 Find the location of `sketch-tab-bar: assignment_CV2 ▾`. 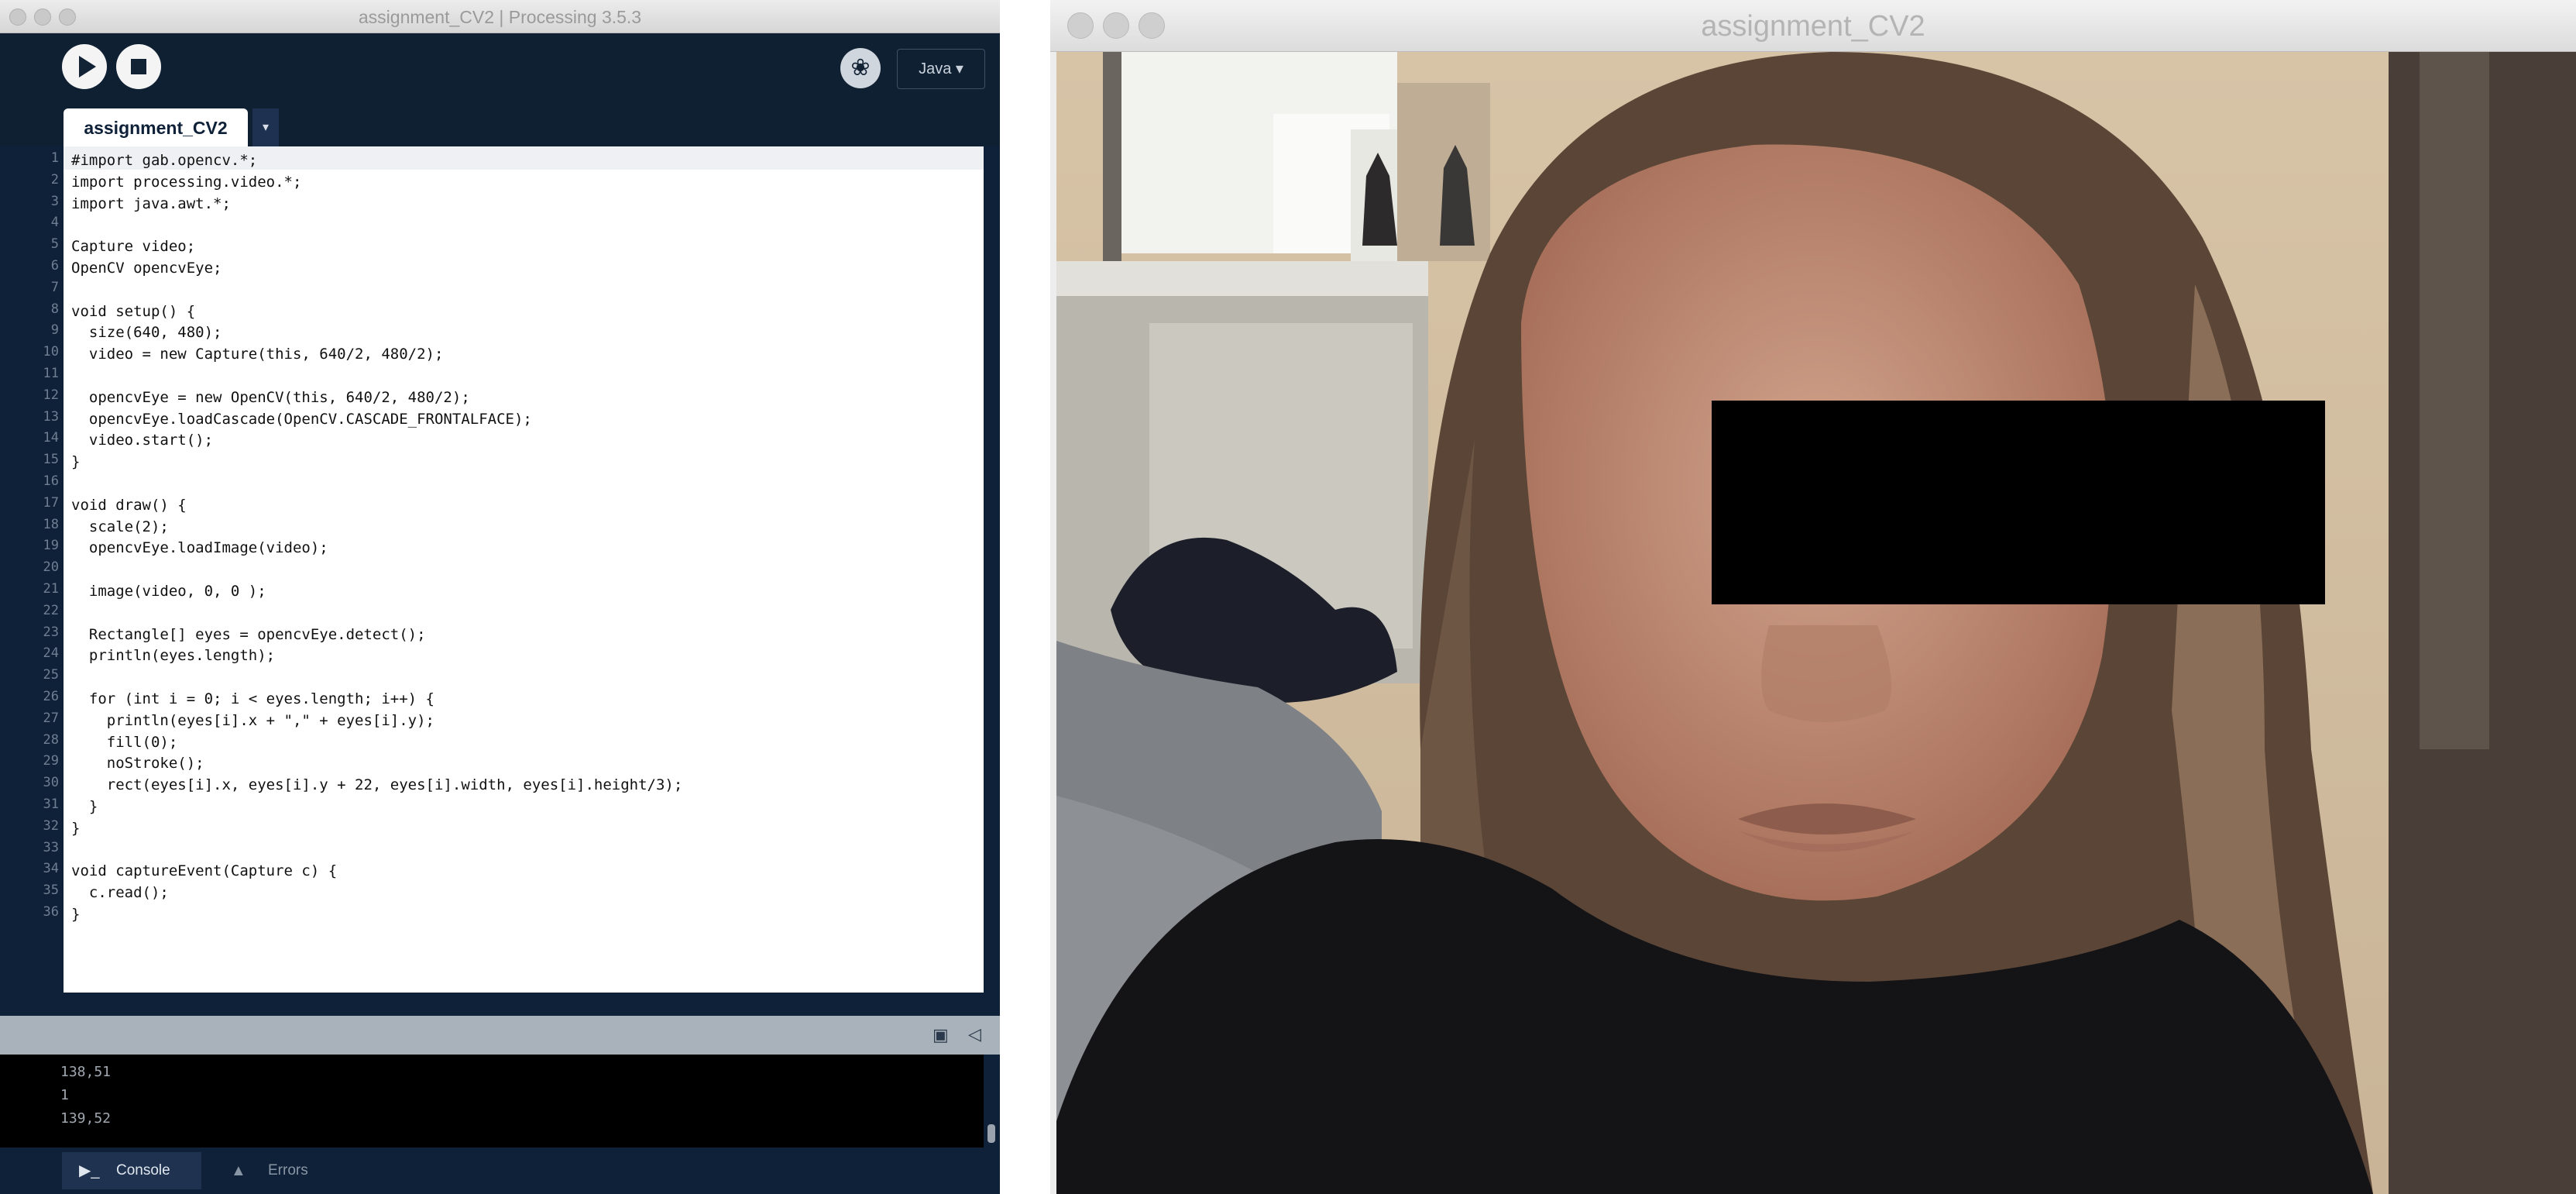

sketch-tab-bar: assignment_CV2 ▾ is located at coordinates (500, 124).